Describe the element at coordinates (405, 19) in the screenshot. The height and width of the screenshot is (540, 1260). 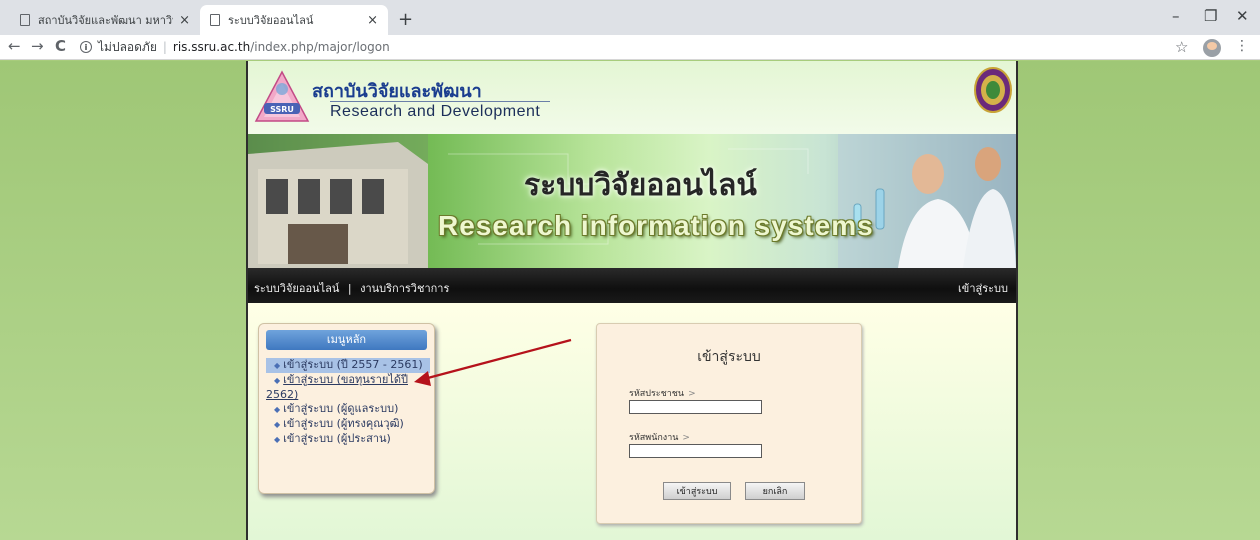
I see `new-tab-button: +` at that location.